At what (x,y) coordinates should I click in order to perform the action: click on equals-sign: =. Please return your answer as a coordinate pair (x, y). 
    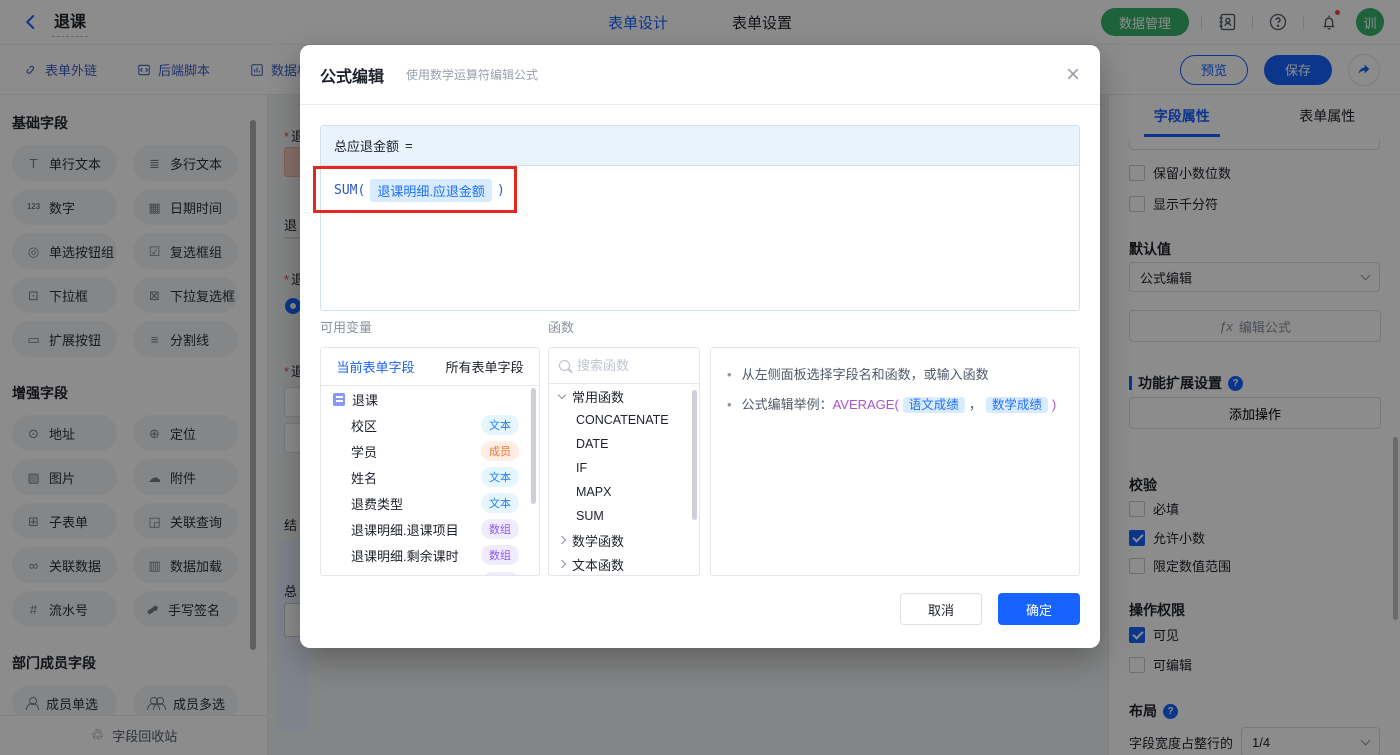
    Looking at the image, I should click on (409, 145).